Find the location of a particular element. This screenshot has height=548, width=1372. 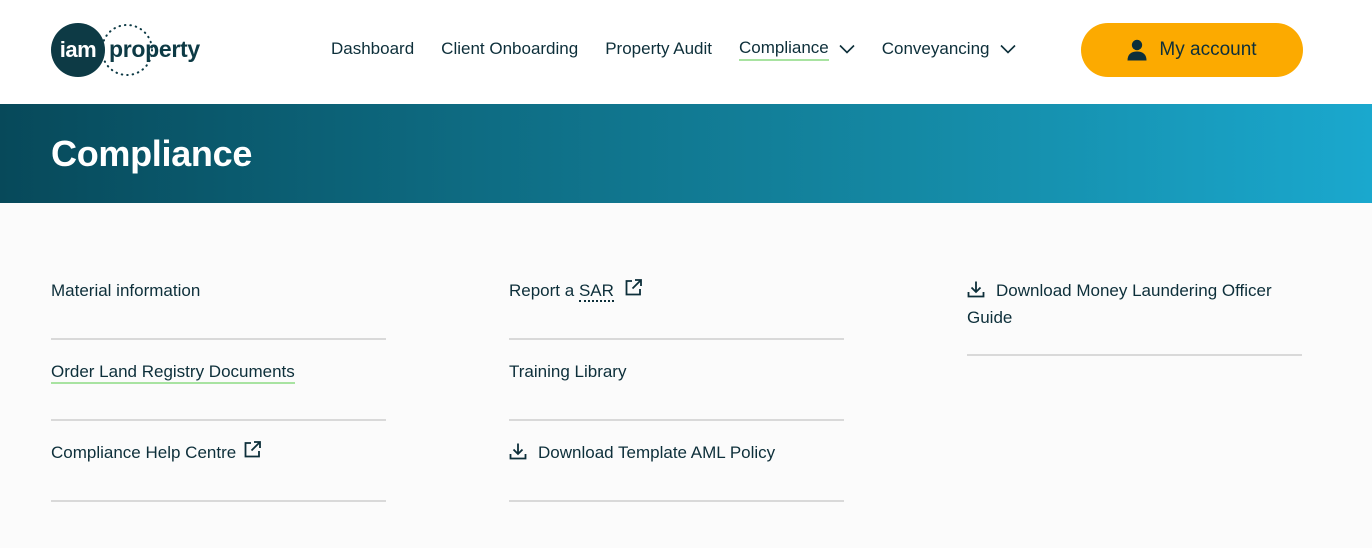

links-column-3: Download Money Laundering Officer Guide is located at coordinates (1134, 307).